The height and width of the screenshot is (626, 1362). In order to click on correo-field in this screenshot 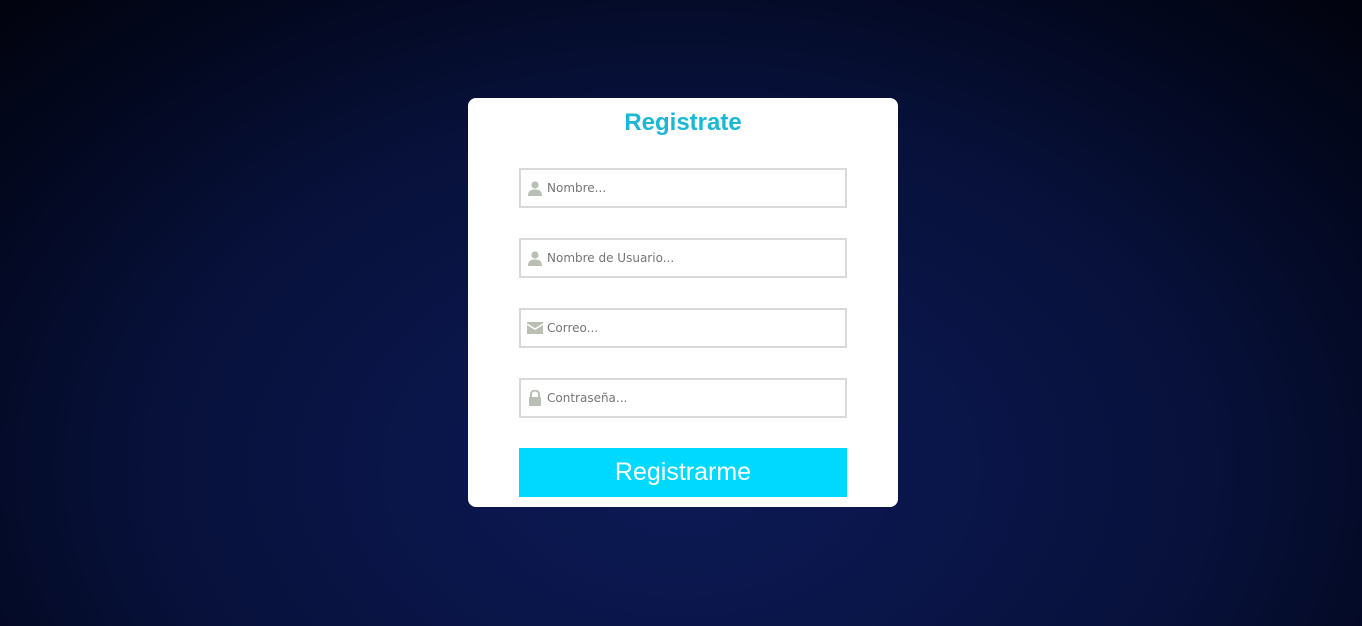, I will do `click(683, 328)`.